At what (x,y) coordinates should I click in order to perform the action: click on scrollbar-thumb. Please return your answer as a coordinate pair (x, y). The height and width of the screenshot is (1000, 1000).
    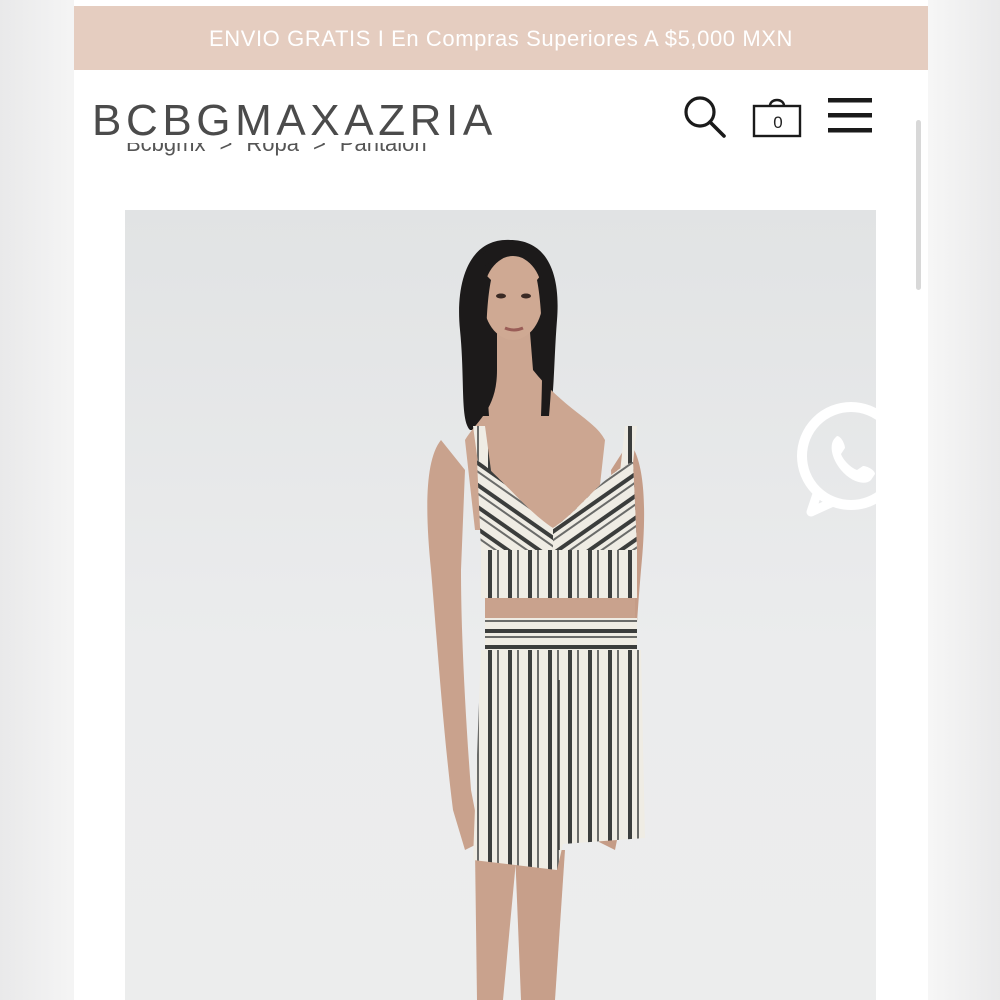
    Looking at the image, I should click on (918, 205).